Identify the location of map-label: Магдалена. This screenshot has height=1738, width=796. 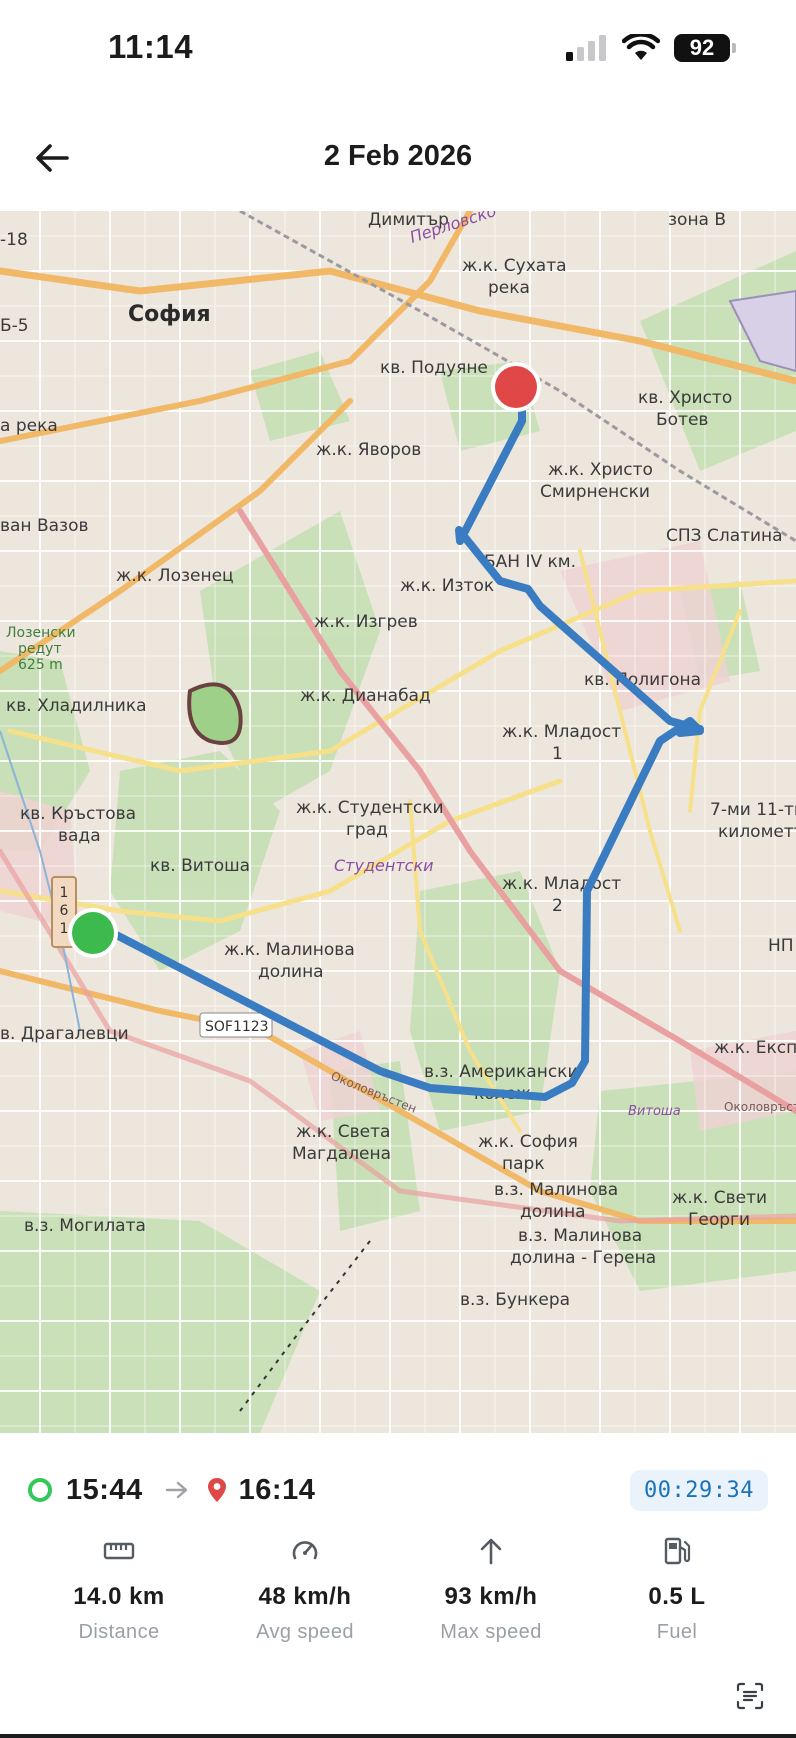
(341, 1154).